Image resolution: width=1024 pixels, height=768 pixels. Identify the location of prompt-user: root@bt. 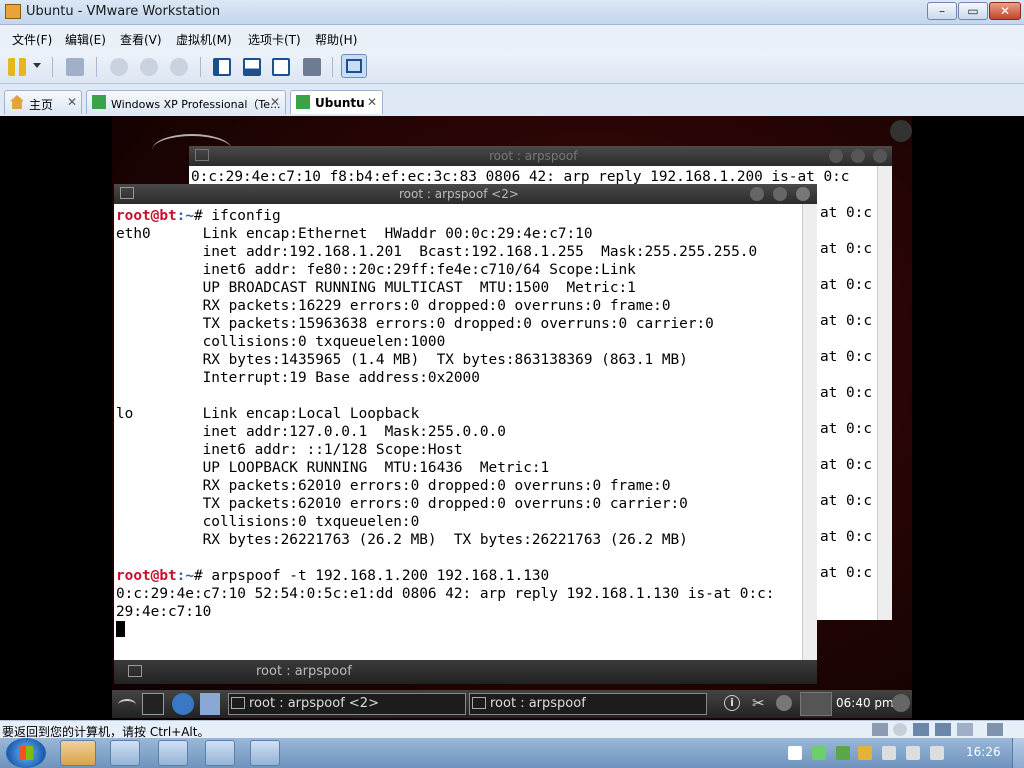
(146, 216).